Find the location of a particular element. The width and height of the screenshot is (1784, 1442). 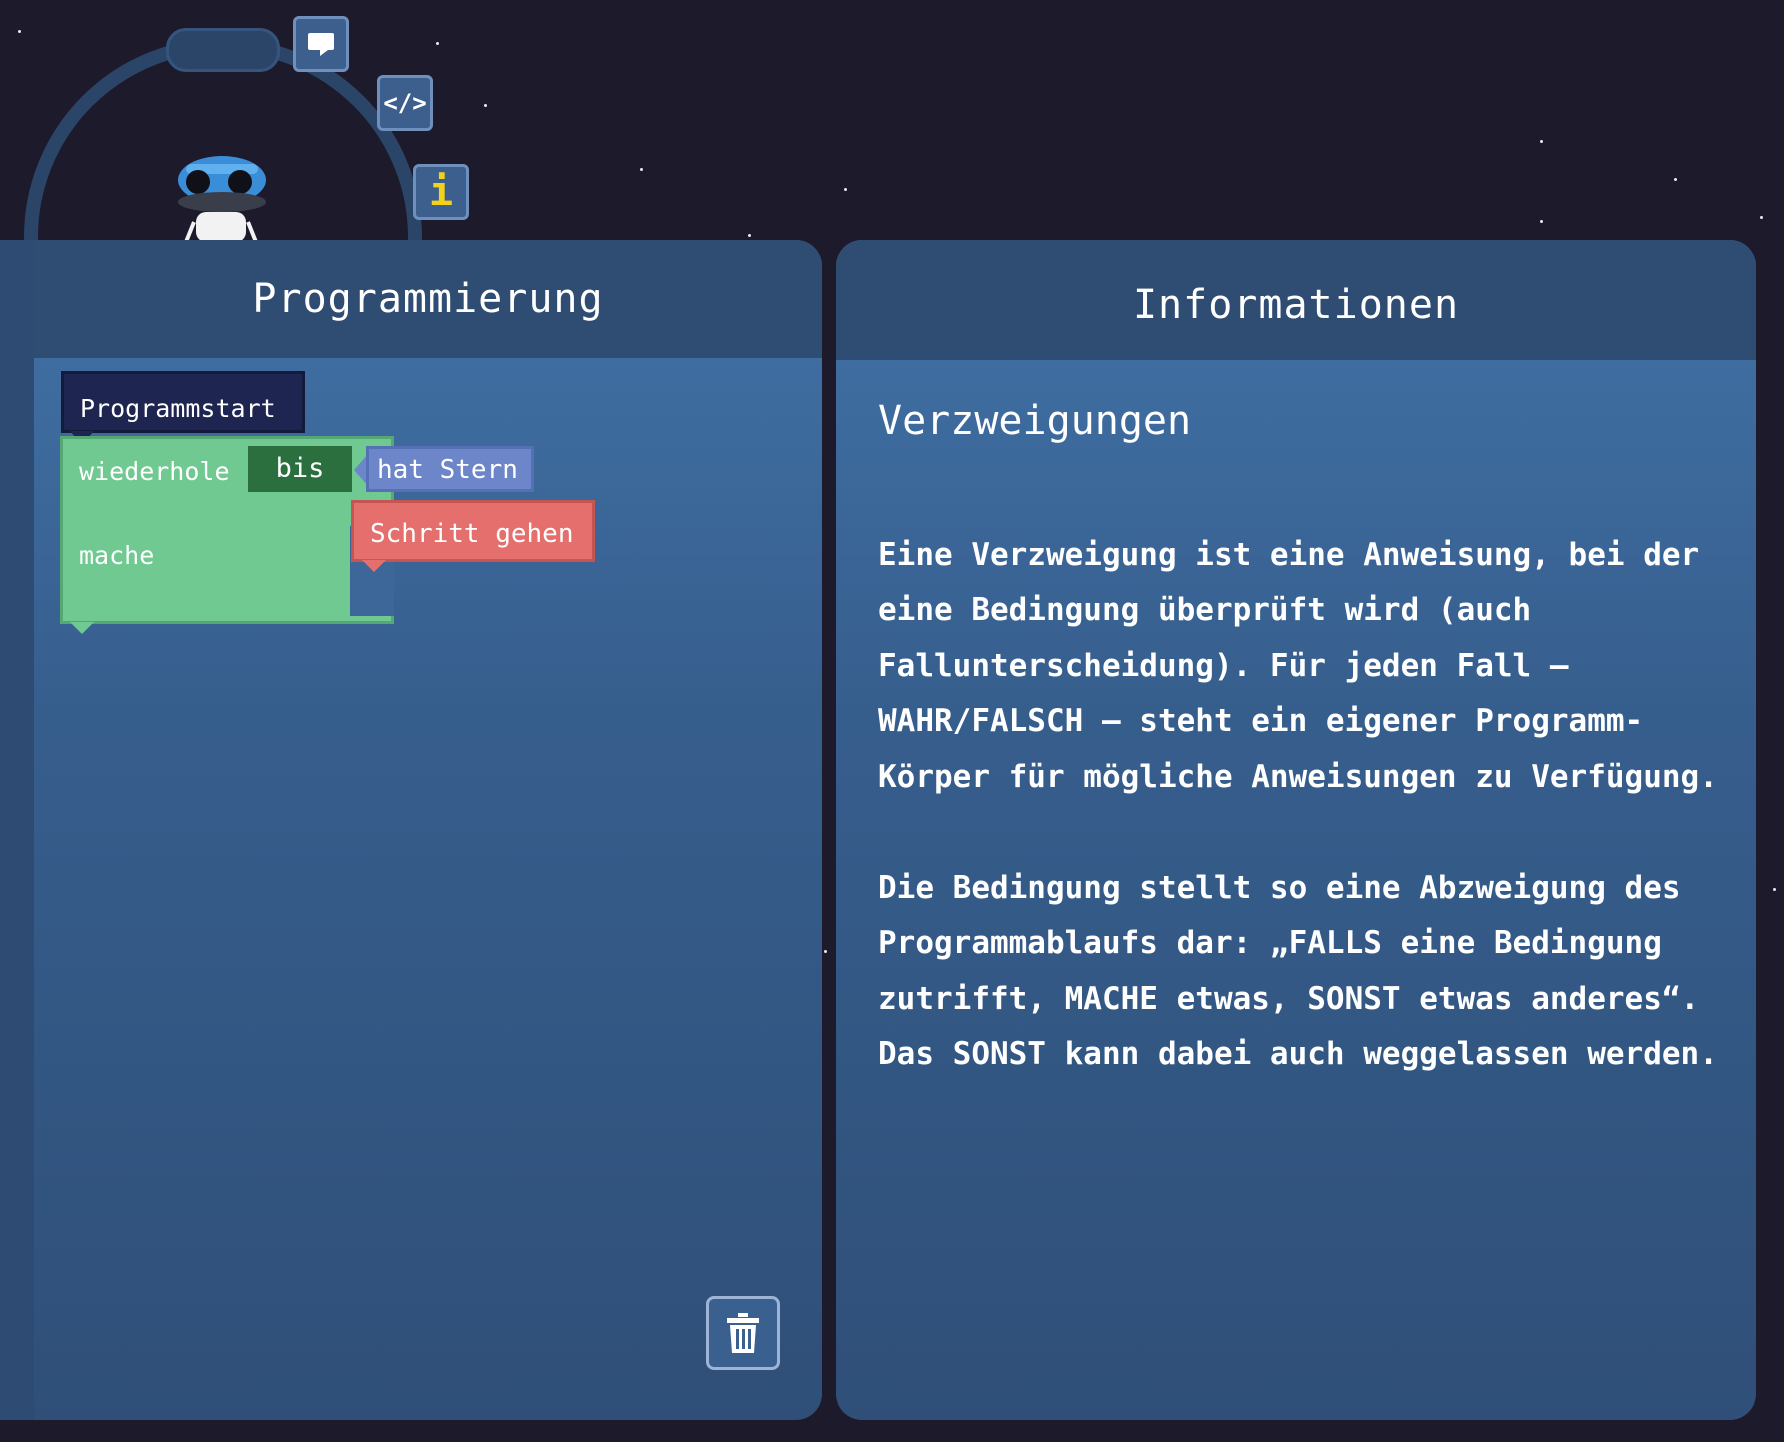

trash-icon is located at coordinates (743, 1333).